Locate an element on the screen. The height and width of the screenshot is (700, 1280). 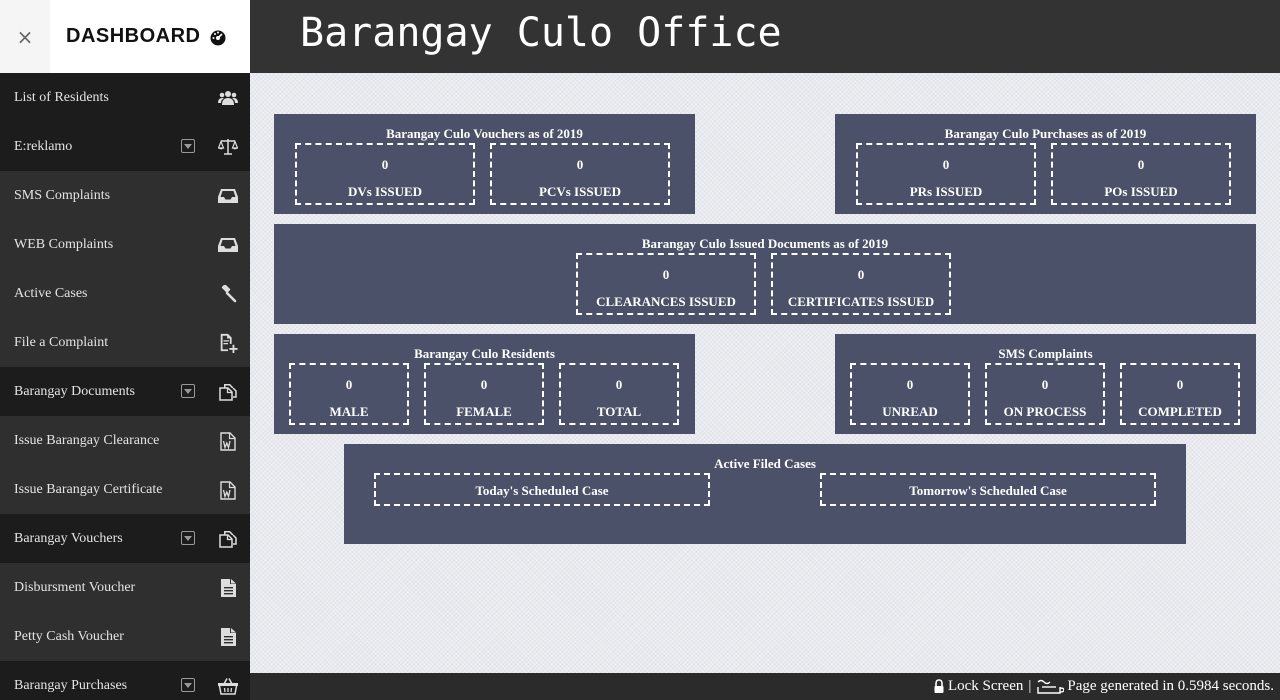
file-plus-icon is located at coordinates (228, 343).